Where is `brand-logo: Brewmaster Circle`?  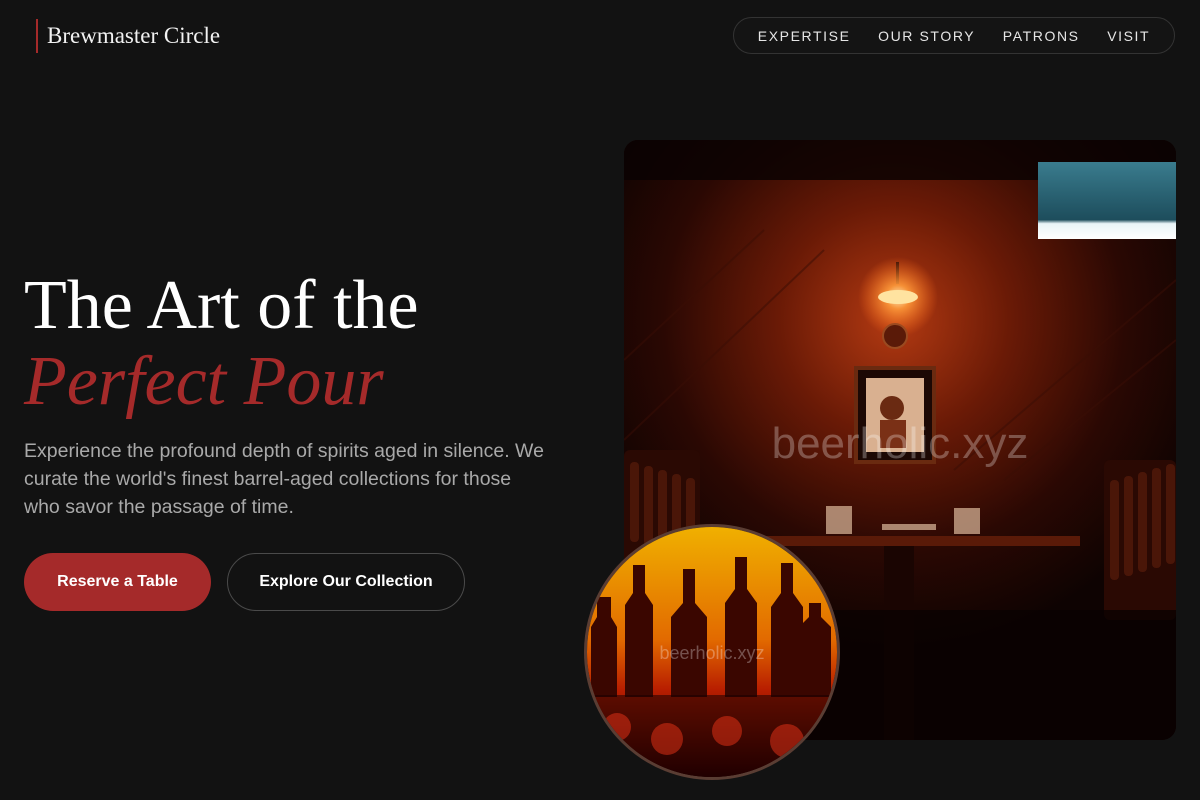
brand-logo: Brewmaster Circle is located at coordinates (128, 36).